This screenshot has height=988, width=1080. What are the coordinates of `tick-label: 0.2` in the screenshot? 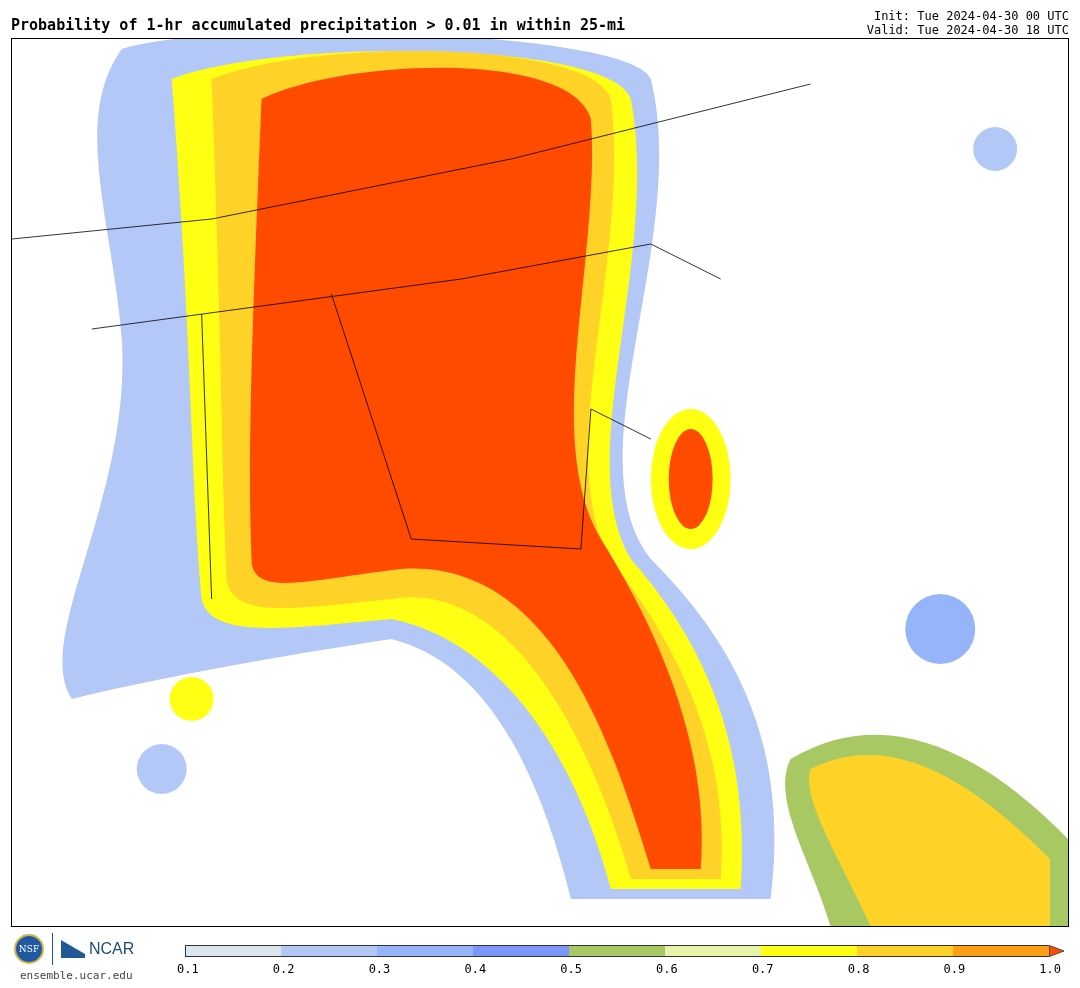 It's located at (283, 969).